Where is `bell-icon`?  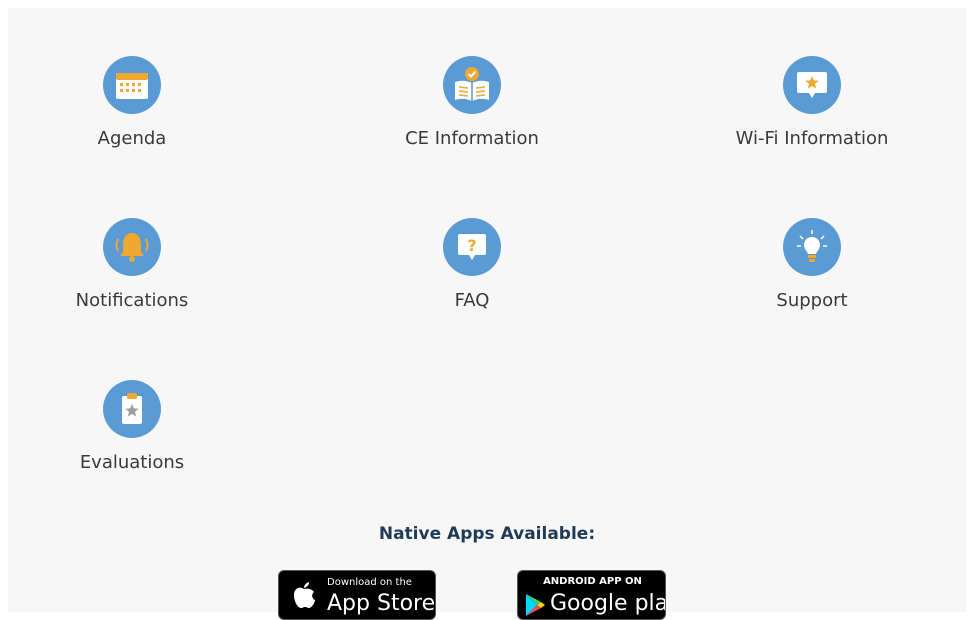
bell-icon is located at coordinates (132, 247).